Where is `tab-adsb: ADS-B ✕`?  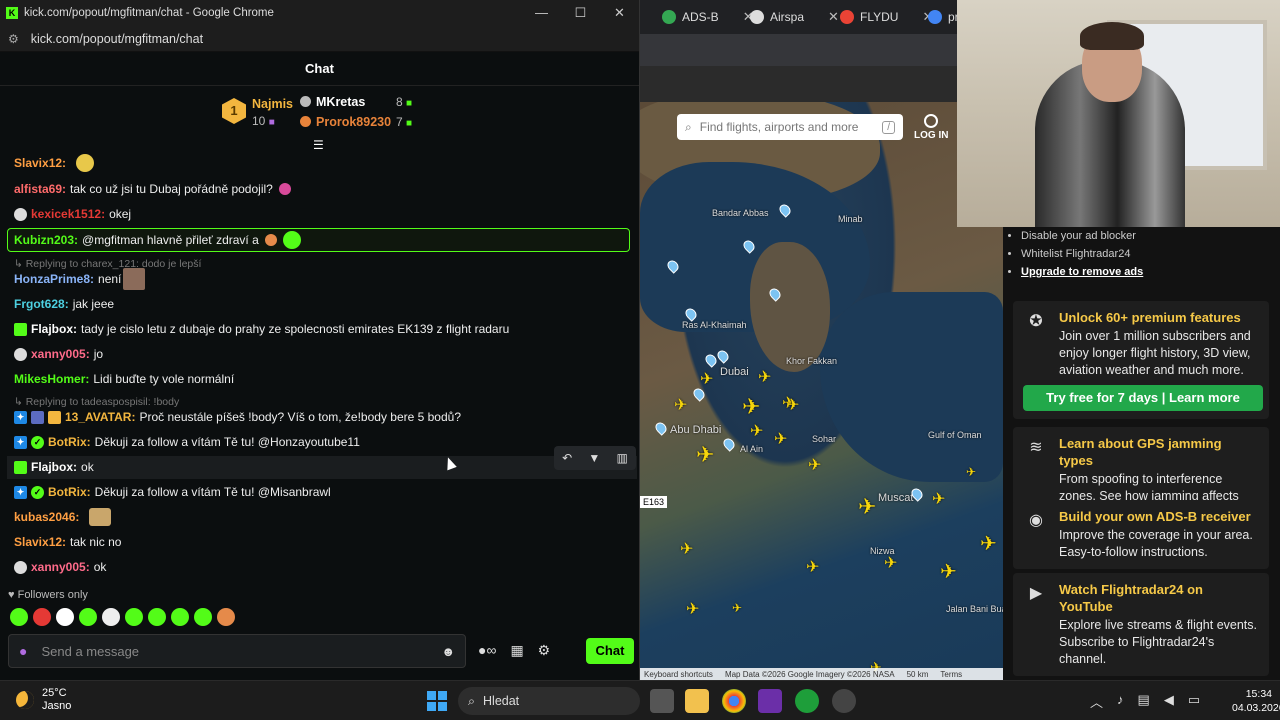 tab-adsb: ADS-B ✕ is located at coordinates (708, 17).